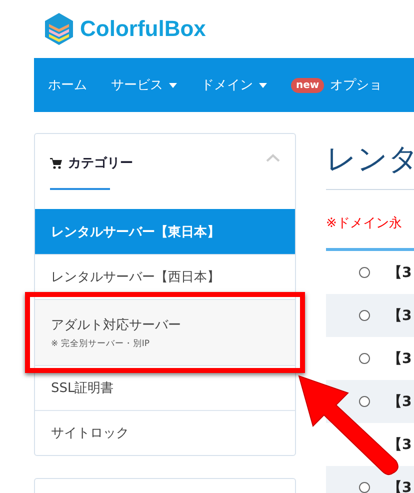 The height and width of the screenshot is (493, 414). I want to click on category-item: アダルト対応サーバー ※ 完全別サーバー・別IP, so click(165, 332).